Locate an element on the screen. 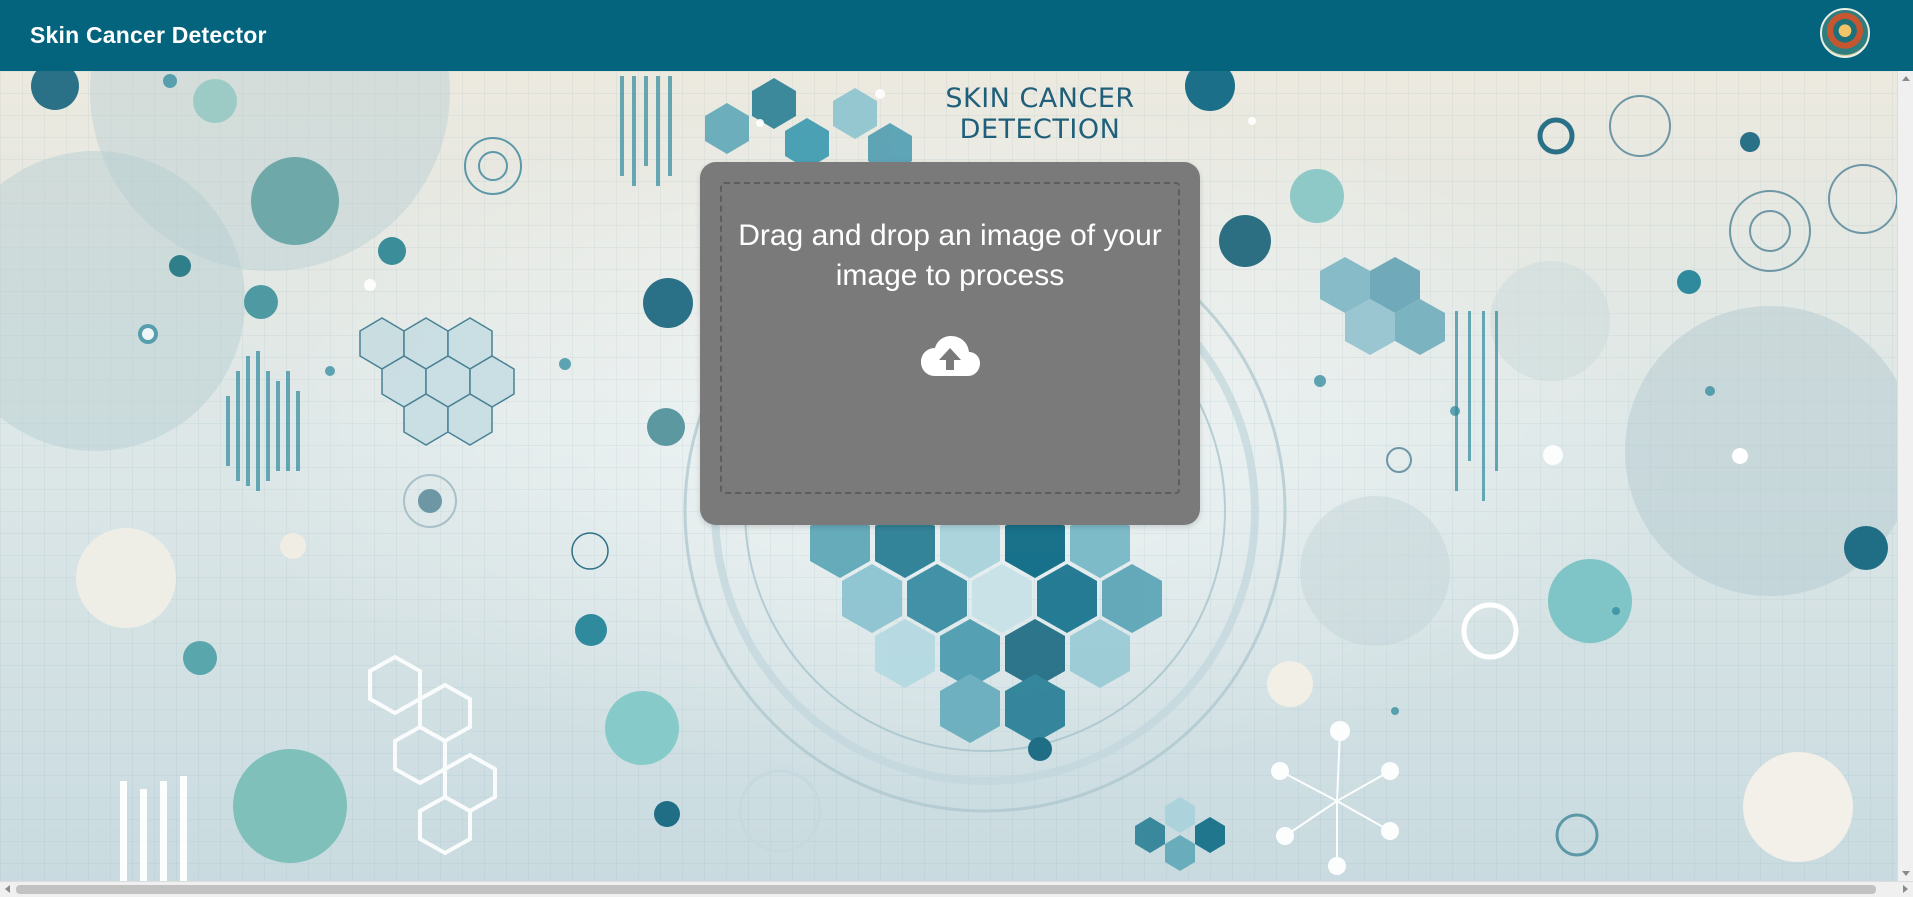 This screenshot has width=1913, height=897. app-title: Skin Cancer Detector is located at coordinates (148, 35).